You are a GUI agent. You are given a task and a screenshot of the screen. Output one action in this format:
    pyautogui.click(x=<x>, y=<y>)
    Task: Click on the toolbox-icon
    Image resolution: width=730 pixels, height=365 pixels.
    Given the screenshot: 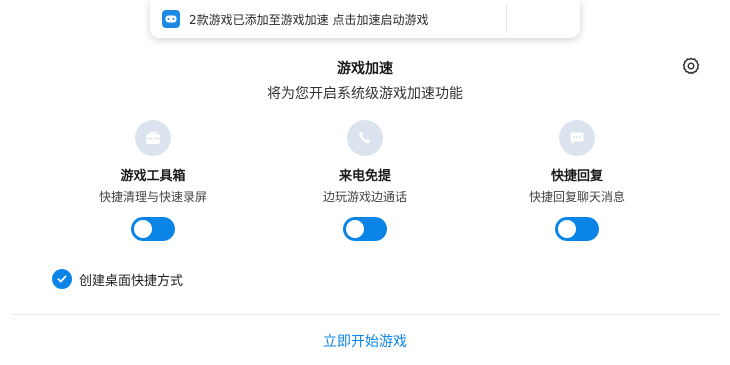 What is the action you would take?
    pyautogui.click(x=153, y=138)
    